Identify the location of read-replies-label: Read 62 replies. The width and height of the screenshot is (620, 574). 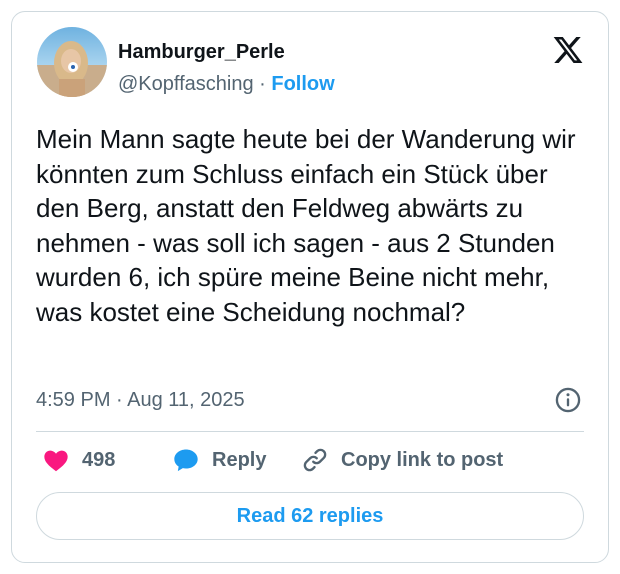
(310, 515).